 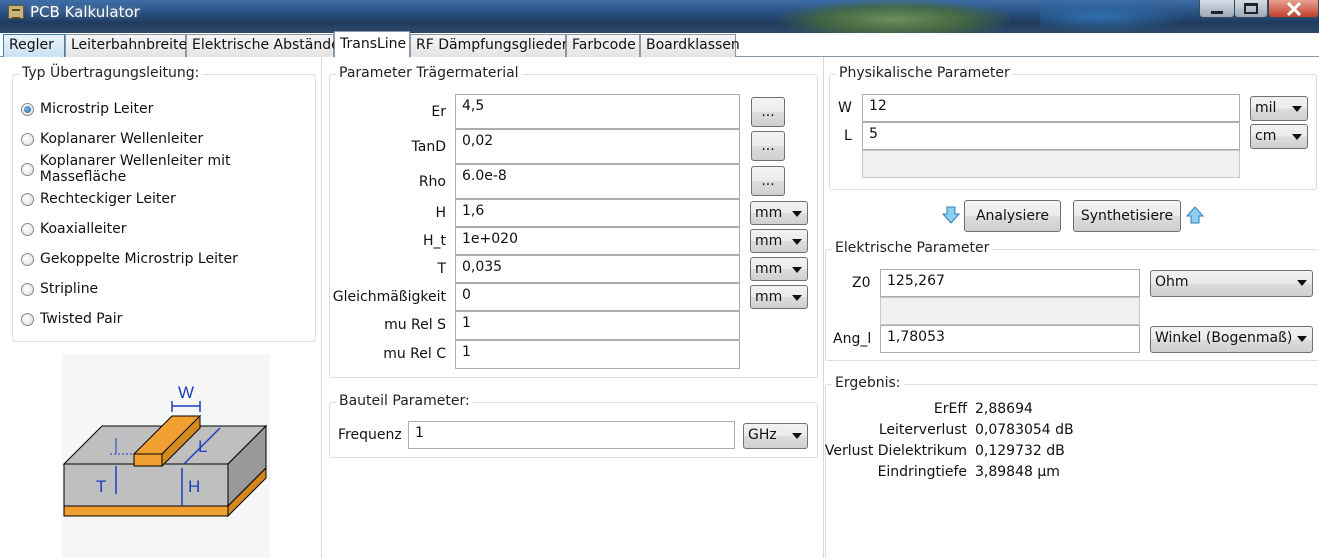 What do you see at coordinates (922, 430) in the screenshot?
I see `result-label: Leiterverlust` at bounding box center [922, 430].